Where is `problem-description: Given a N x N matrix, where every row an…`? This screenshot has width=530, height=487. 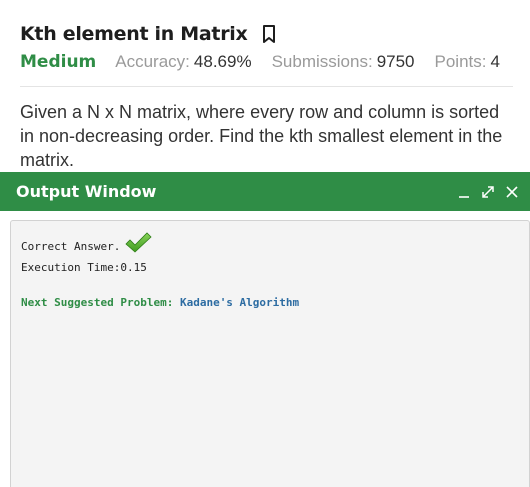
problem-description: Given a N x N matrix, where every row an… is located at coordinates (261, 136).